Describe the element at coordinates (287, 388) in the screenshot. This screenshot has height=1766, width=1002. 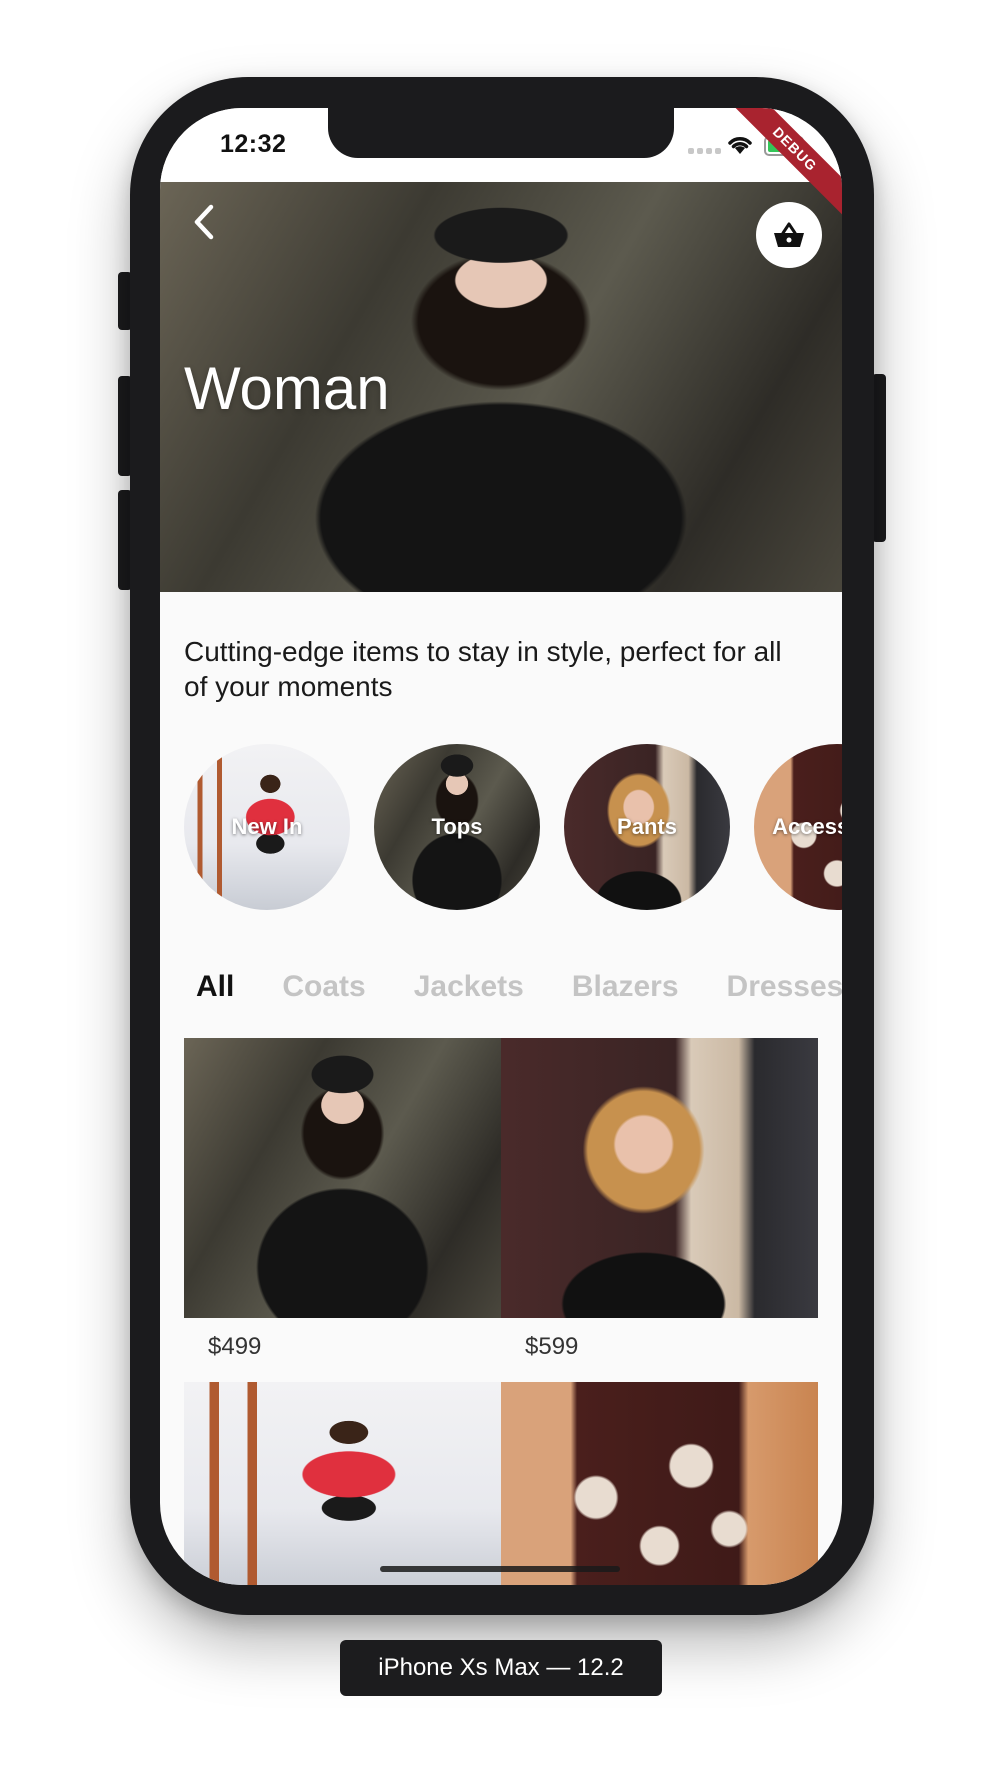
I see `page-title: Woman` at that location.